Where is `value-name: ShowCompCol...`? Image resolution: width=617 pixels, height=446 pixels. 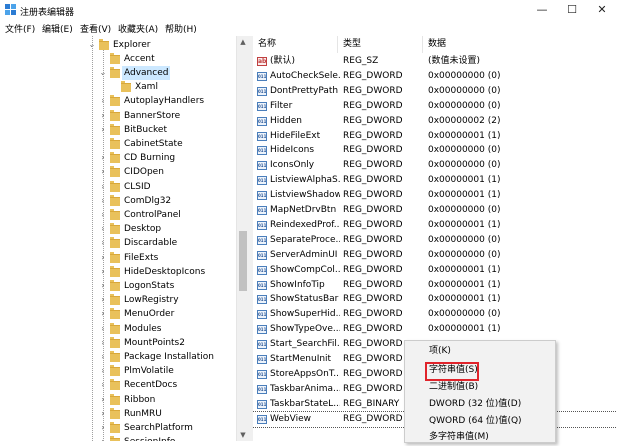 value-name: ShowCompCol... is located at coordinates (305, 269).